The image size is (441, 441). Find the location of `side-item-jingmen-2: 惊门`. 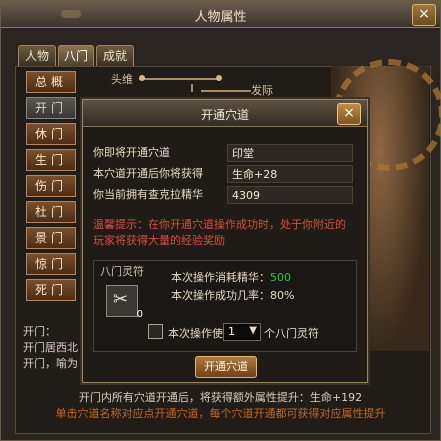

side-item-jingmen-2: 惊门 is located at coordinates (51, 264).